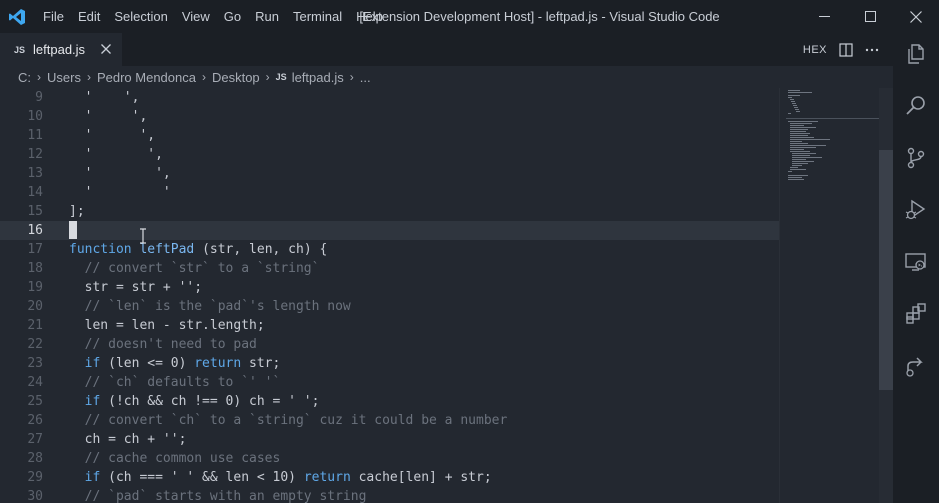  Describe the element at coordinates (389, 363) in the screenshot. I see `code-line: 23 if (len <= 0) return str;` at that location.